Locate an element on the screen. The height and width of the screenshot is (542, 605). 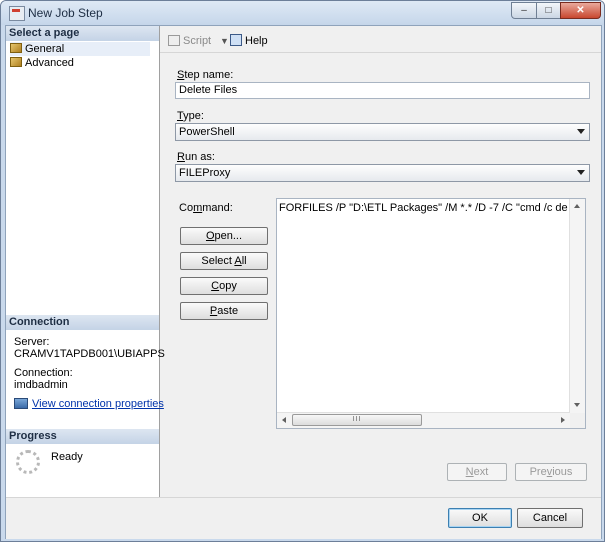
progress-status: Ready is located at coordinates (67, 457).